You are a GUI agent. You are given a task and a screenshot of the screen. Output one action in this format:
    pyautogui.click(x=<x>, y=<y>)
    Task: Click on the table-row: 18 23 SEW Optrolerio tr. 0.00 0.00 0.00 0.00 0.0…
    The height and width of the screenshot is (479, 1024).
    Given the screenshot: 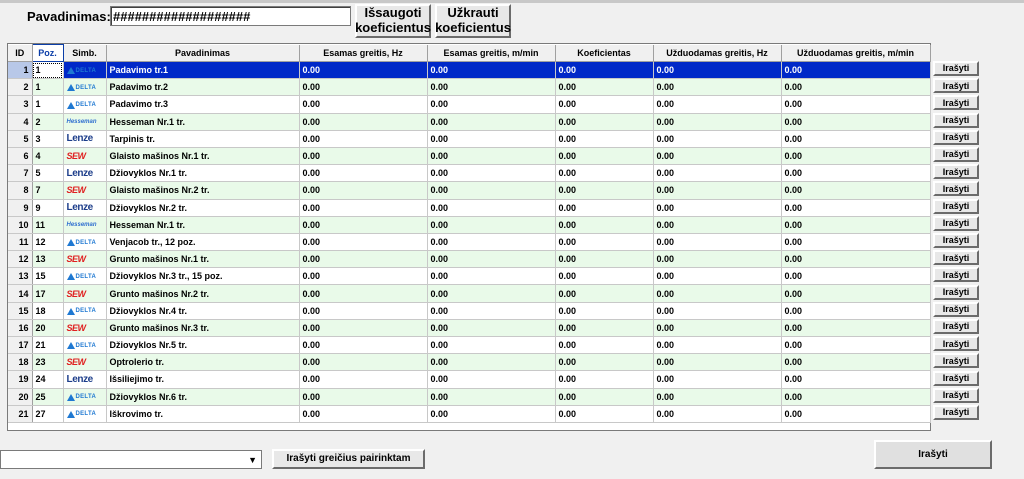 What is the action you would take?
    pyautogui.click(x=469, y=362)
    